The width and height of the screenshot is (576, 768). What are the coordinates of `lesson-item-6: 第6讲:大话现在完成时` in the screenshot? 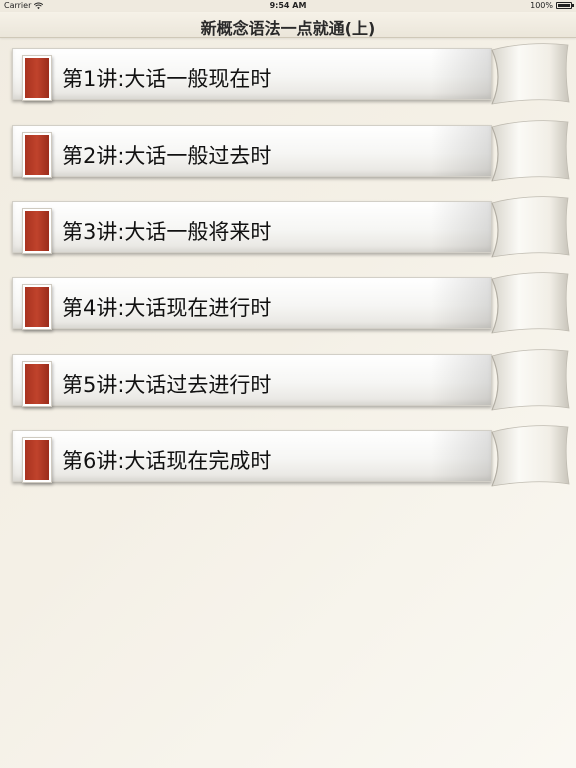 It's located at (291, 456).